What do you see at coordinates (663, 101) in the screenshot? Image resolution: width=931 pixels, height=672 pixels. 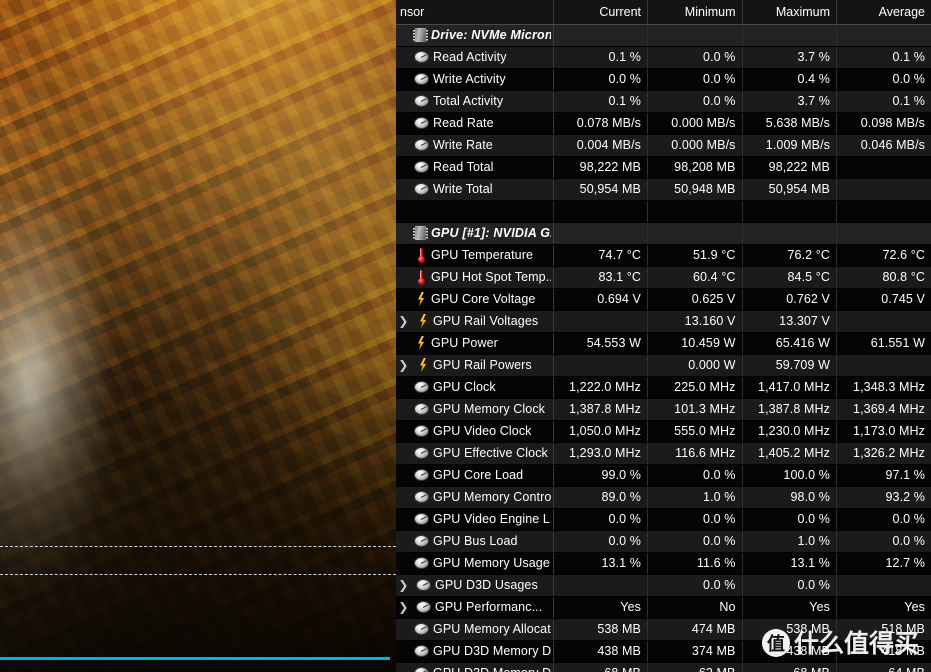 I see `table-row: Total Activity 0.1 % 0.0 % 3.7 % 0.1 %` at bounding box center [663, 101].